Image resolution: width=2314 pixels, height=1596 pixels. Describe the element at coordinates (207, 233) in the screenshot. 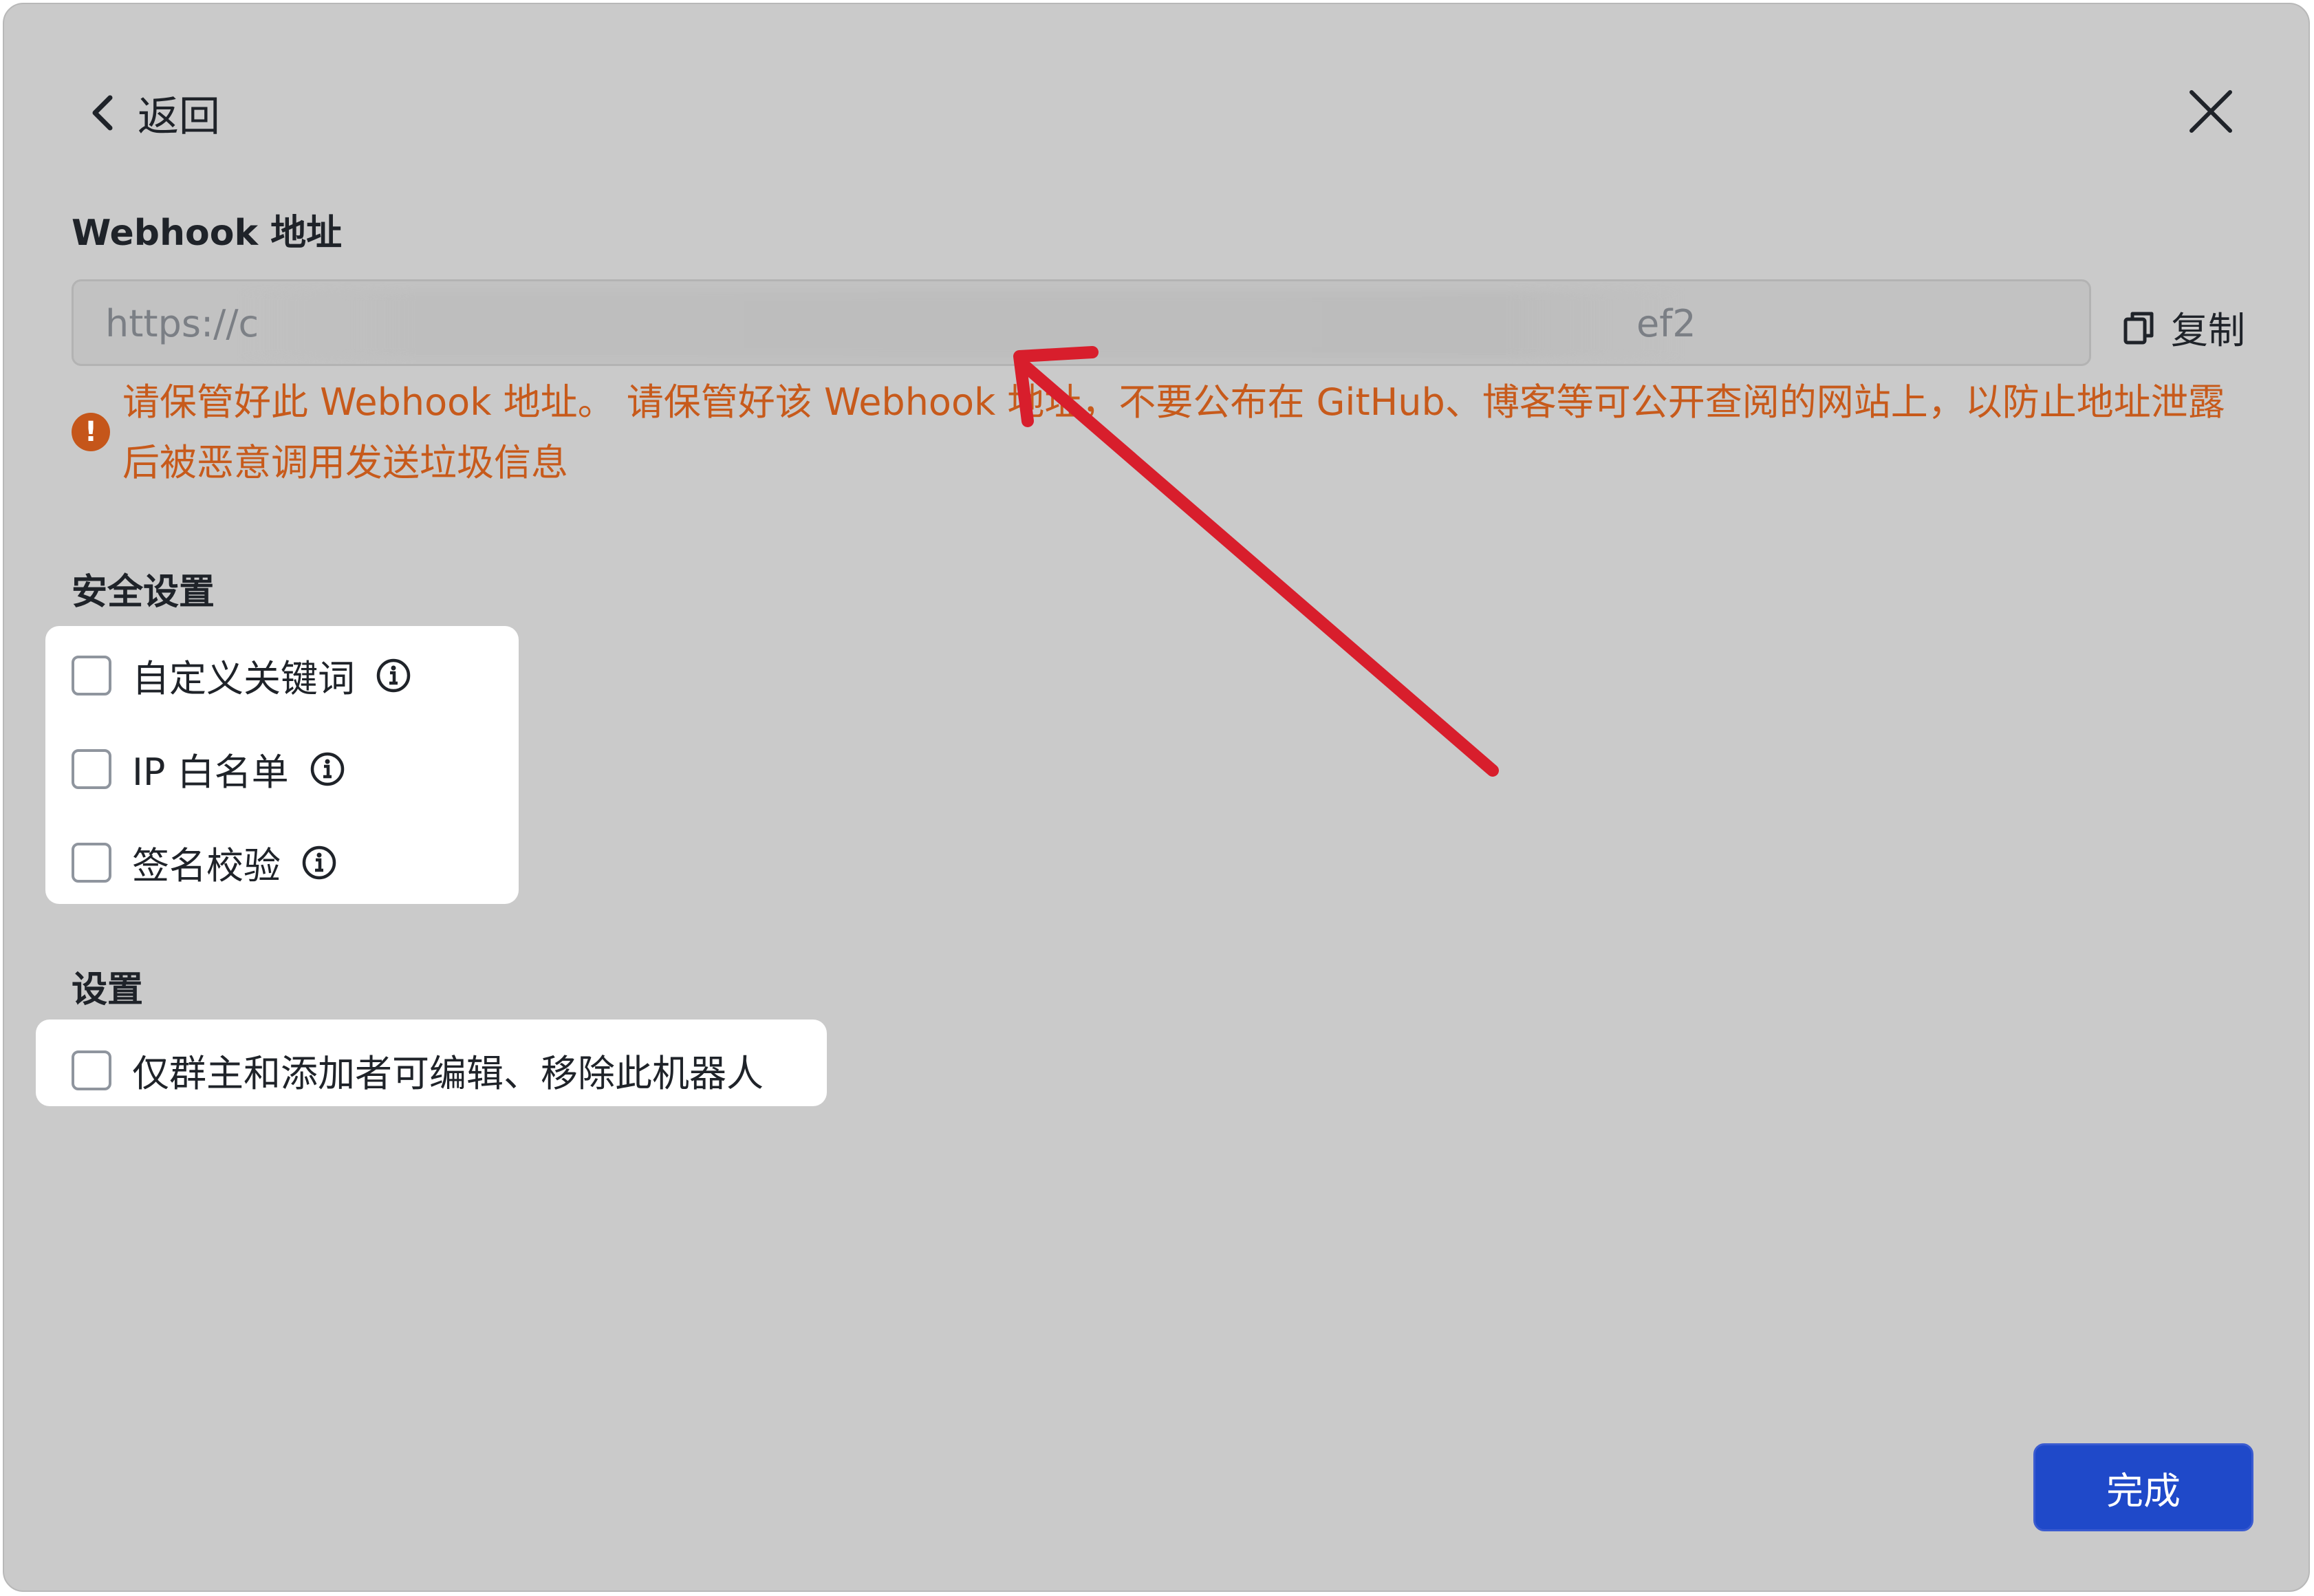

I see `webhook-title: Webhook 地址` at that location.